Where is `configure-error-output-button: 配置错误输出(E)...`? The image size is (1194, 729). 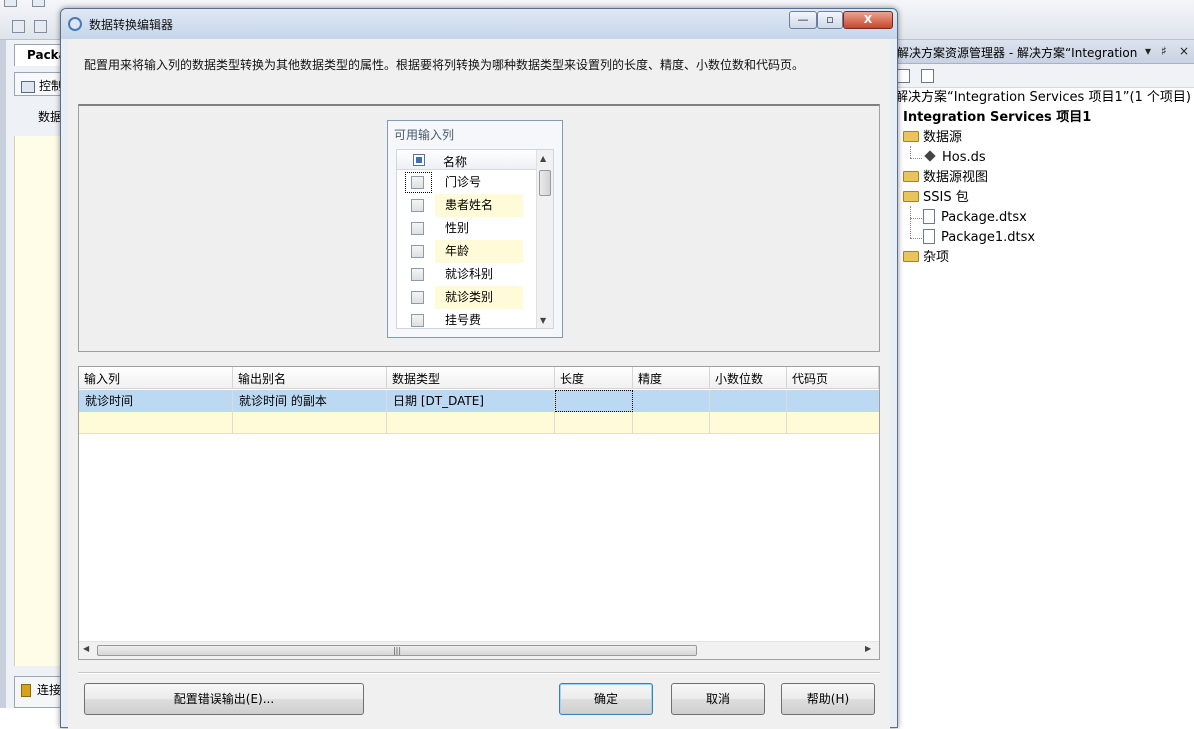
configure-error-output-button: 配置错误输出(E)... is located at coordinates (224, 699).